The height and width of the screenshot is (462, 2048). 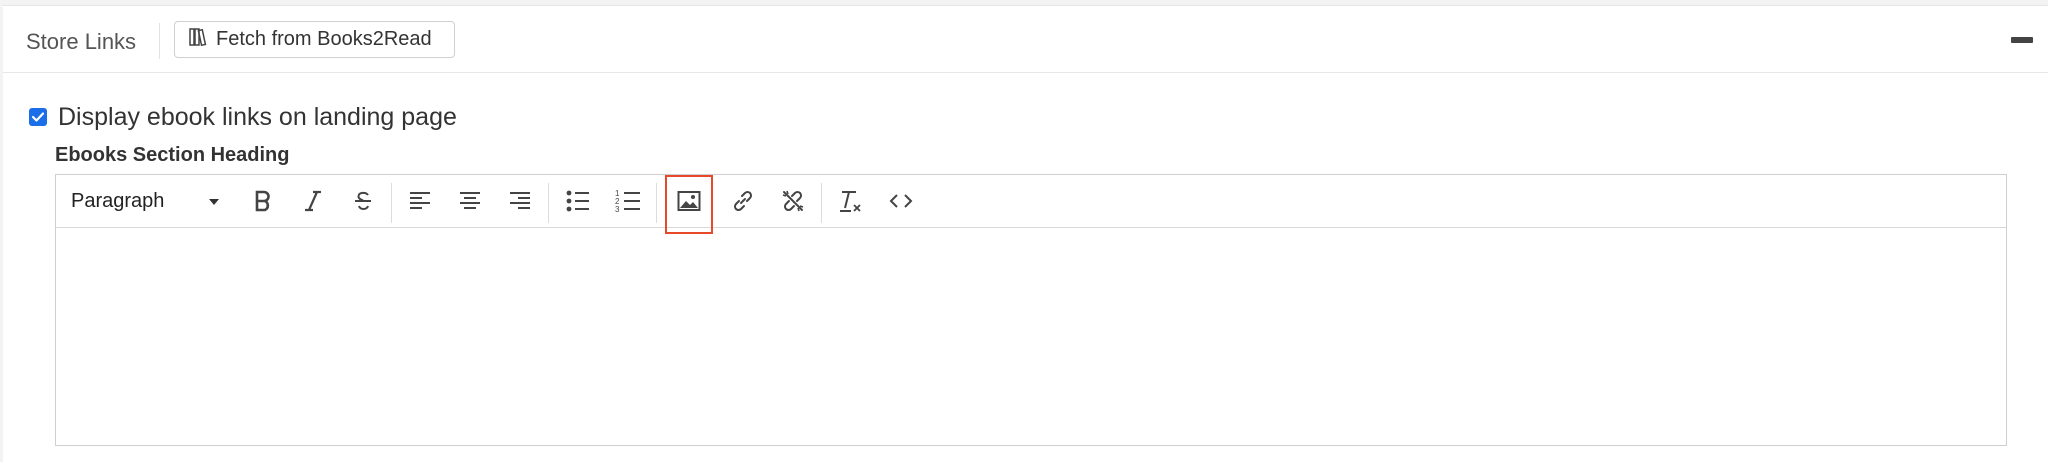 What do you see at coordinates (214, 202) in the screenshot?
I see `chevron-down-icon` at bounding box center [214, 202].